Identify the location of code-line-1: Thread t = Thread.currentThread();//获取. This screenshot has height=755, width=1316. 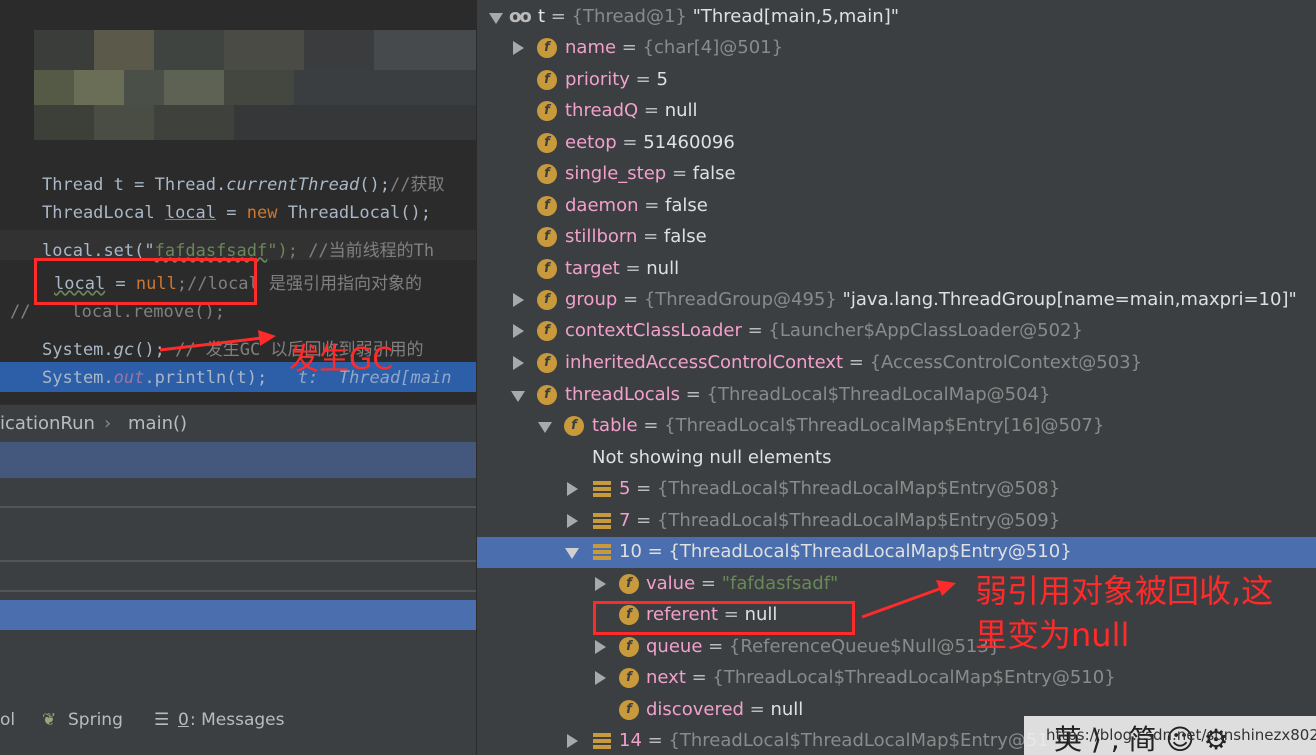
(243, 182).